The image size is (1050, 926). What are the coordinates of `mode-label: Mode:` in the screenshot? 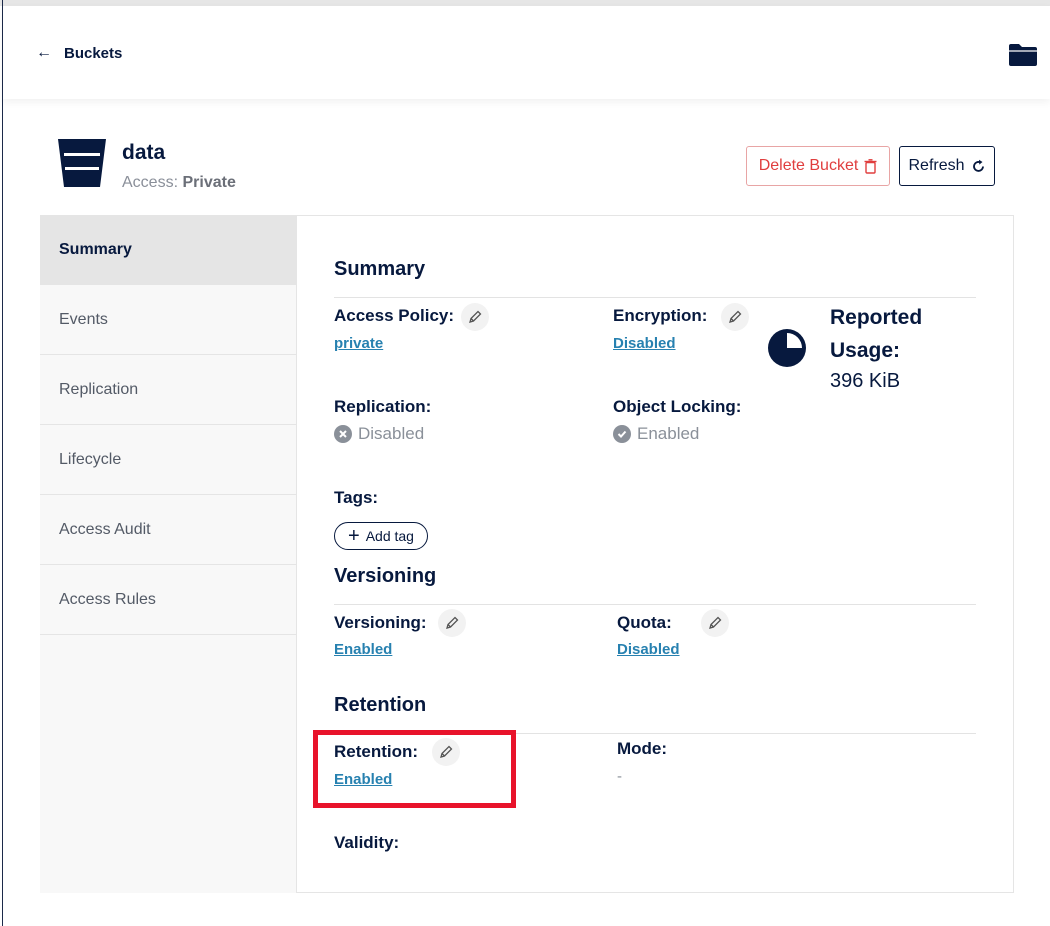 It's located at (642, 748).